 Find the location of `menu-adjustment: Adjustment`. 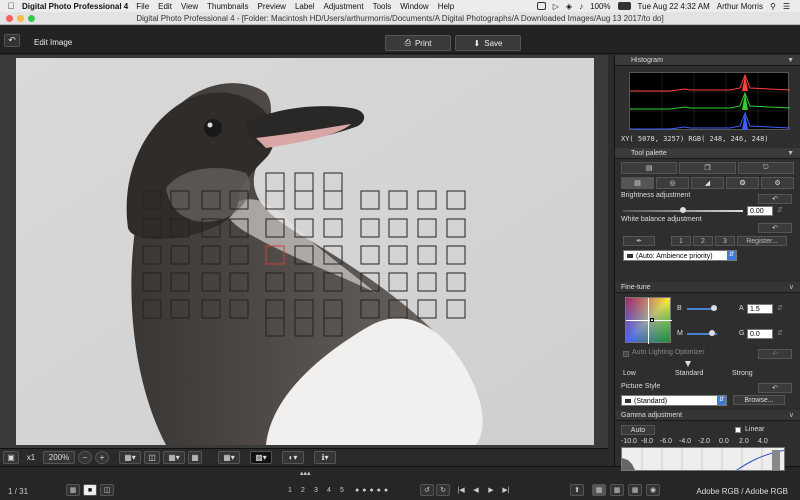

menu-adjustment: Adjustment is located at coordinates (344, 6).